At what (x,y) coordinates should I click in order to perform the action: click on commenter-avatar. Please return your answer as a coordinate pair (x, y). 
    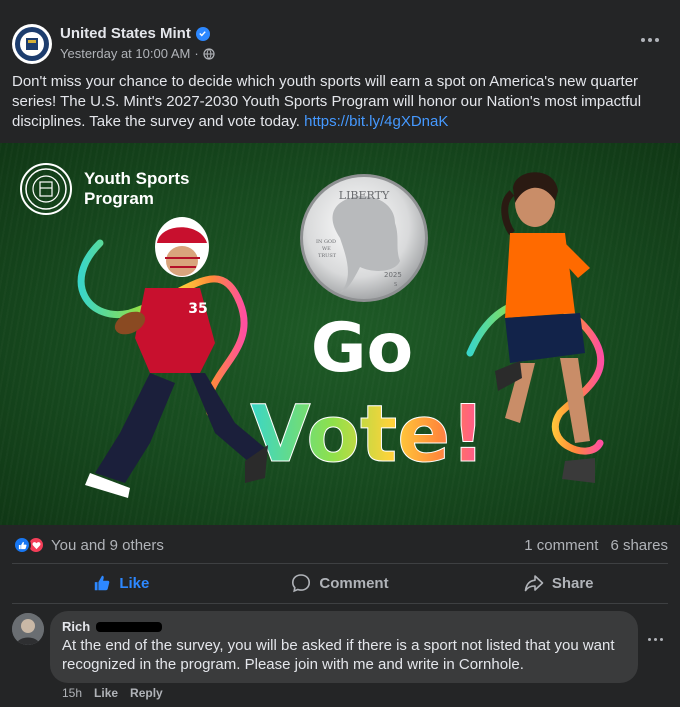
    Looking at the image, I should click on (28, 629).